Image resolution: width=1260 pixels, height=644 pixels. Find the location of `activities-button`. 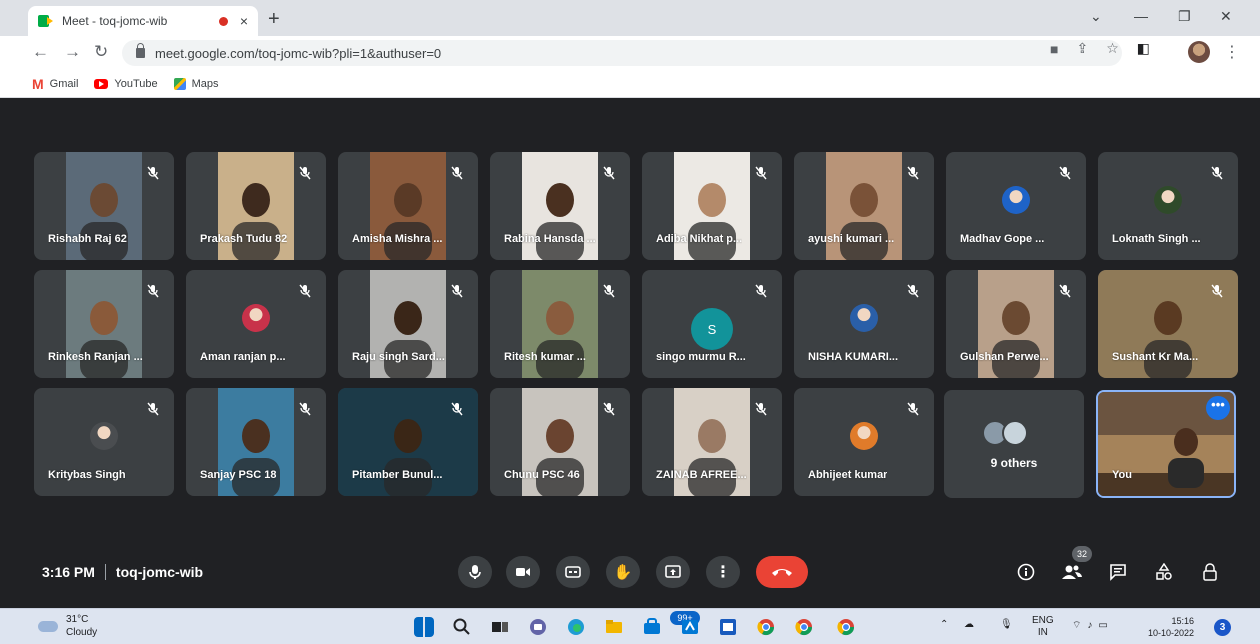

activities-button is located at coordinates (1164, 572).